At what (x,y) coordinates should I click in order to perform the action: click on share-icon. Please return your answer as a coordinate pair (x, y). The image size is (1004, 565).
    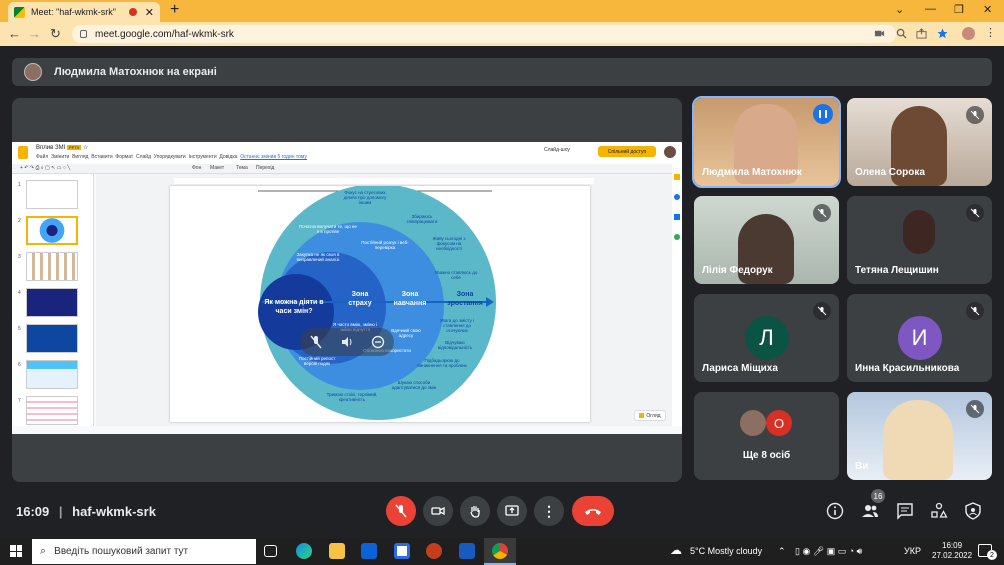
    Looking at the image, I should click on (921, 33).